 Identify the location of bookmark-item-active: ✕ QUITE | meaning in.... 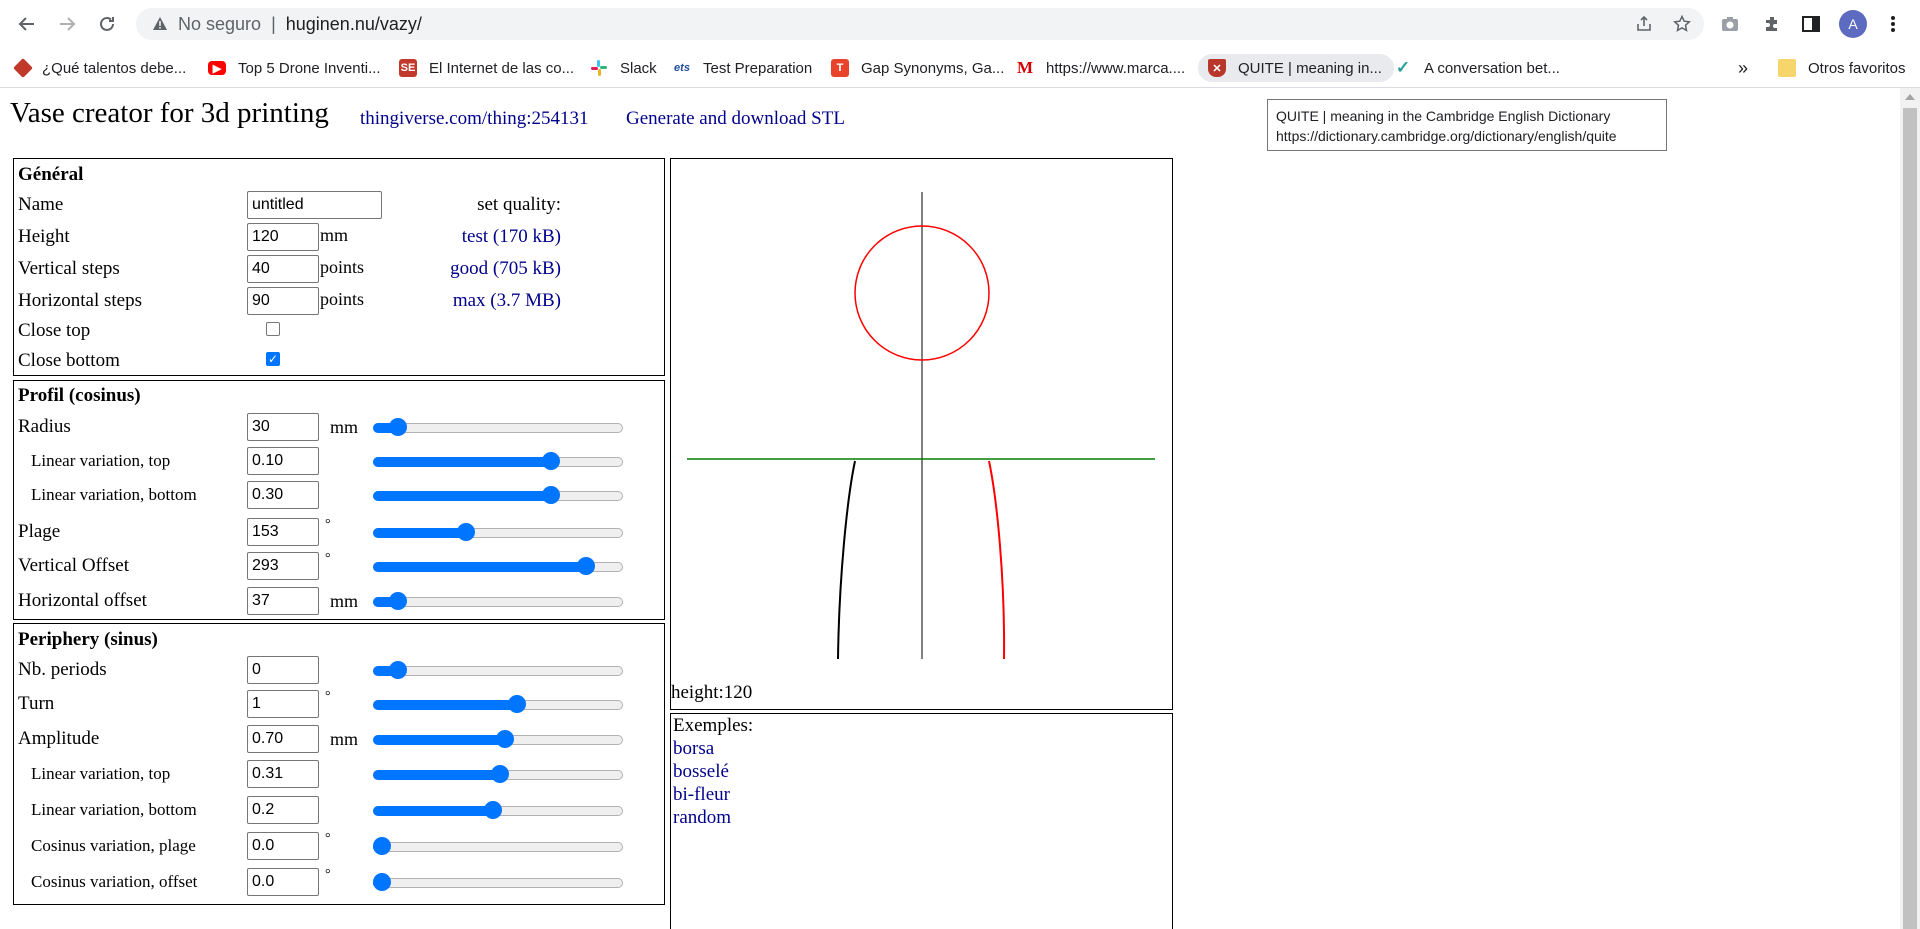
(1296, 68).